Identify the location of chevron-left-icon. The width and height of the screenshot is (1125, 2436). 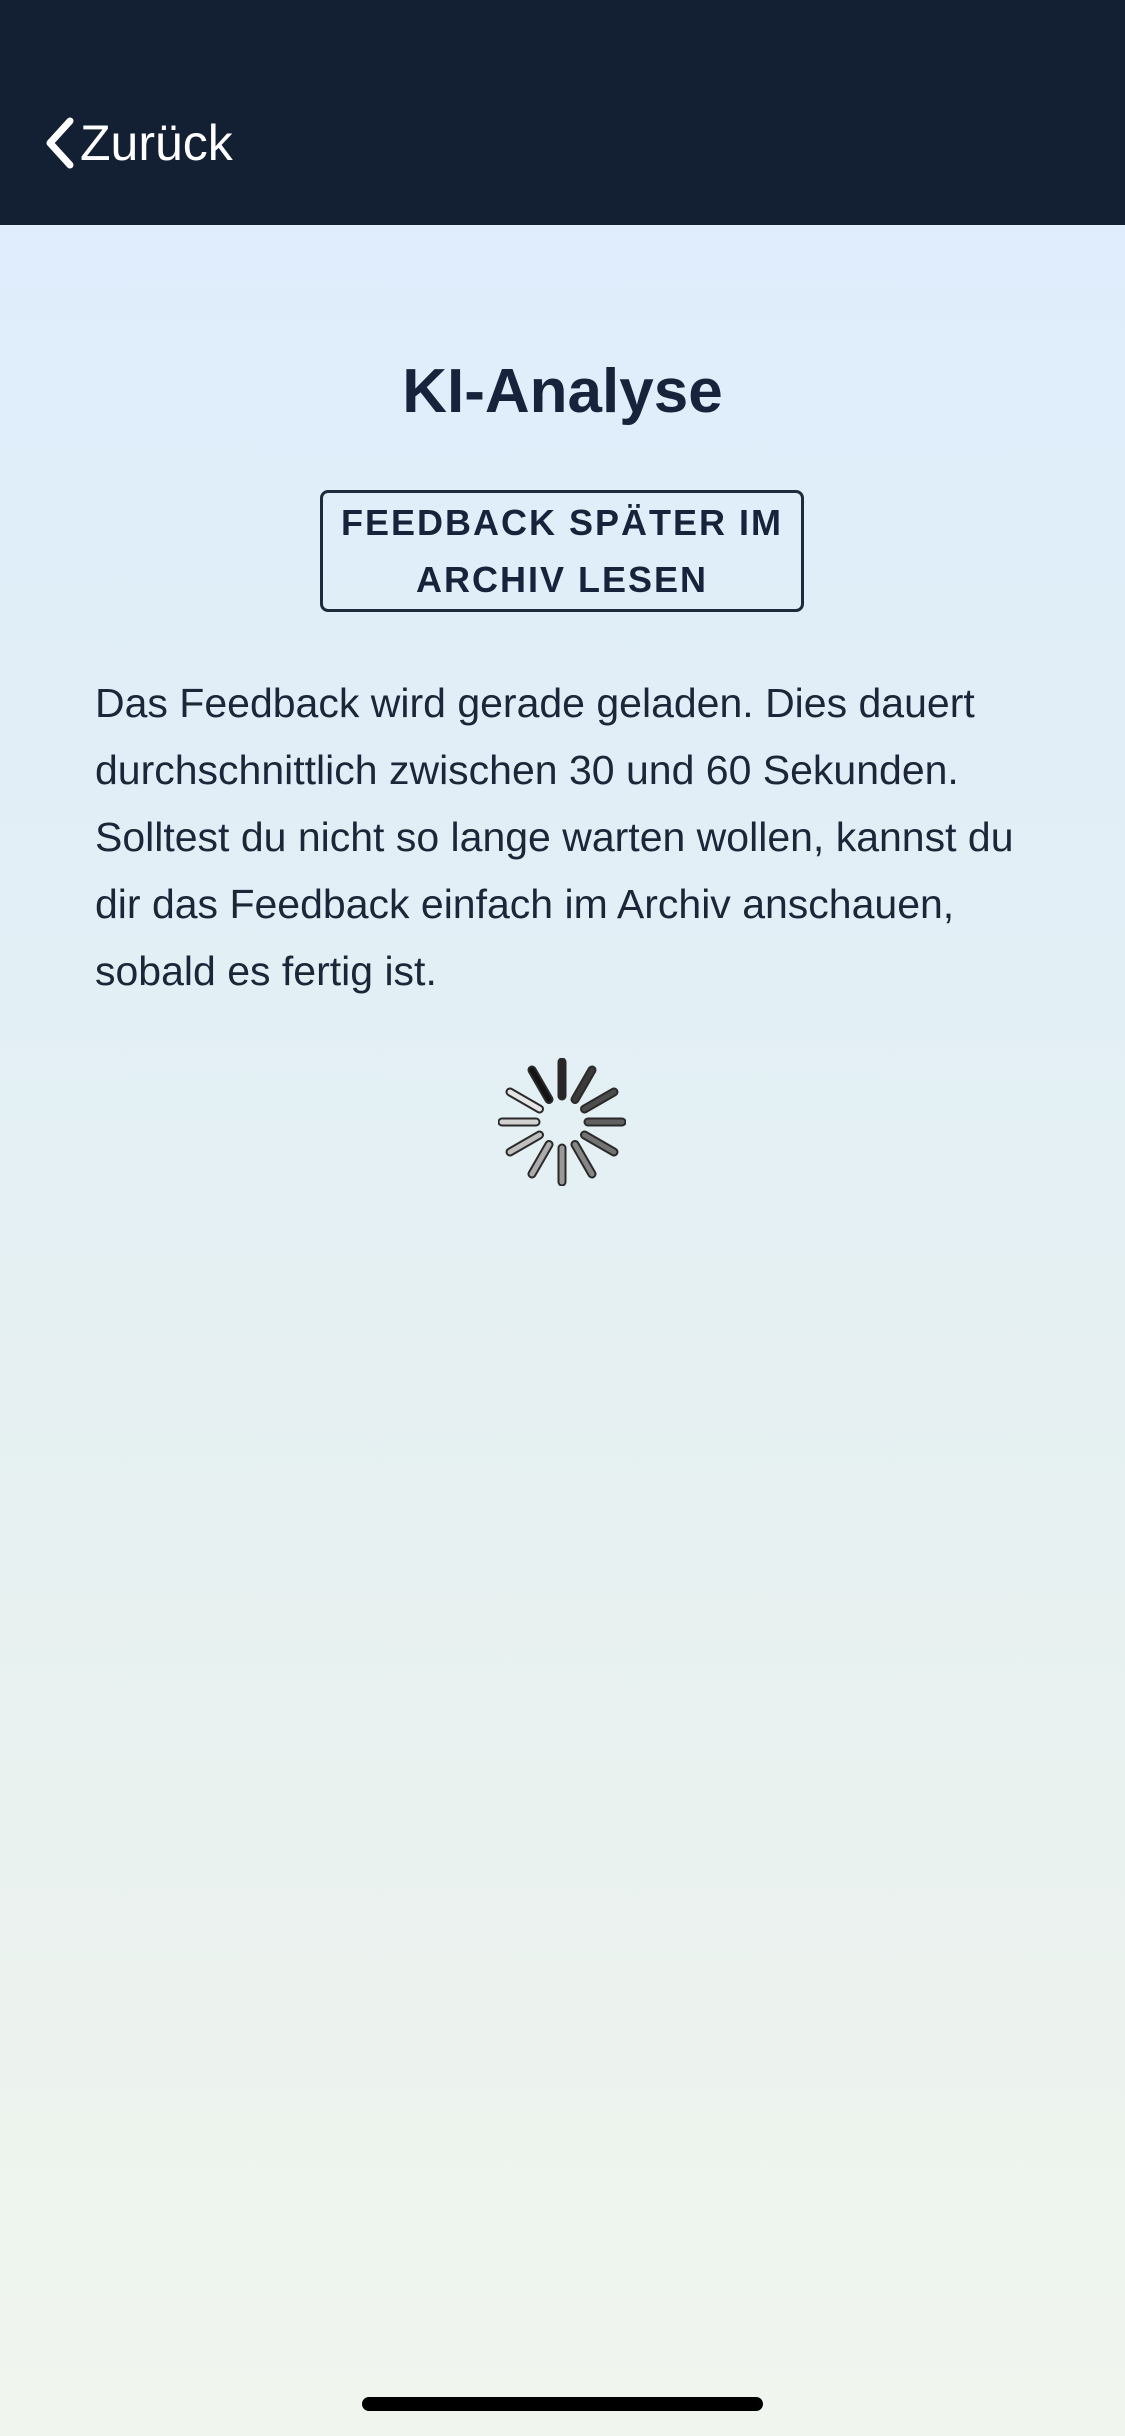
(60, 143).